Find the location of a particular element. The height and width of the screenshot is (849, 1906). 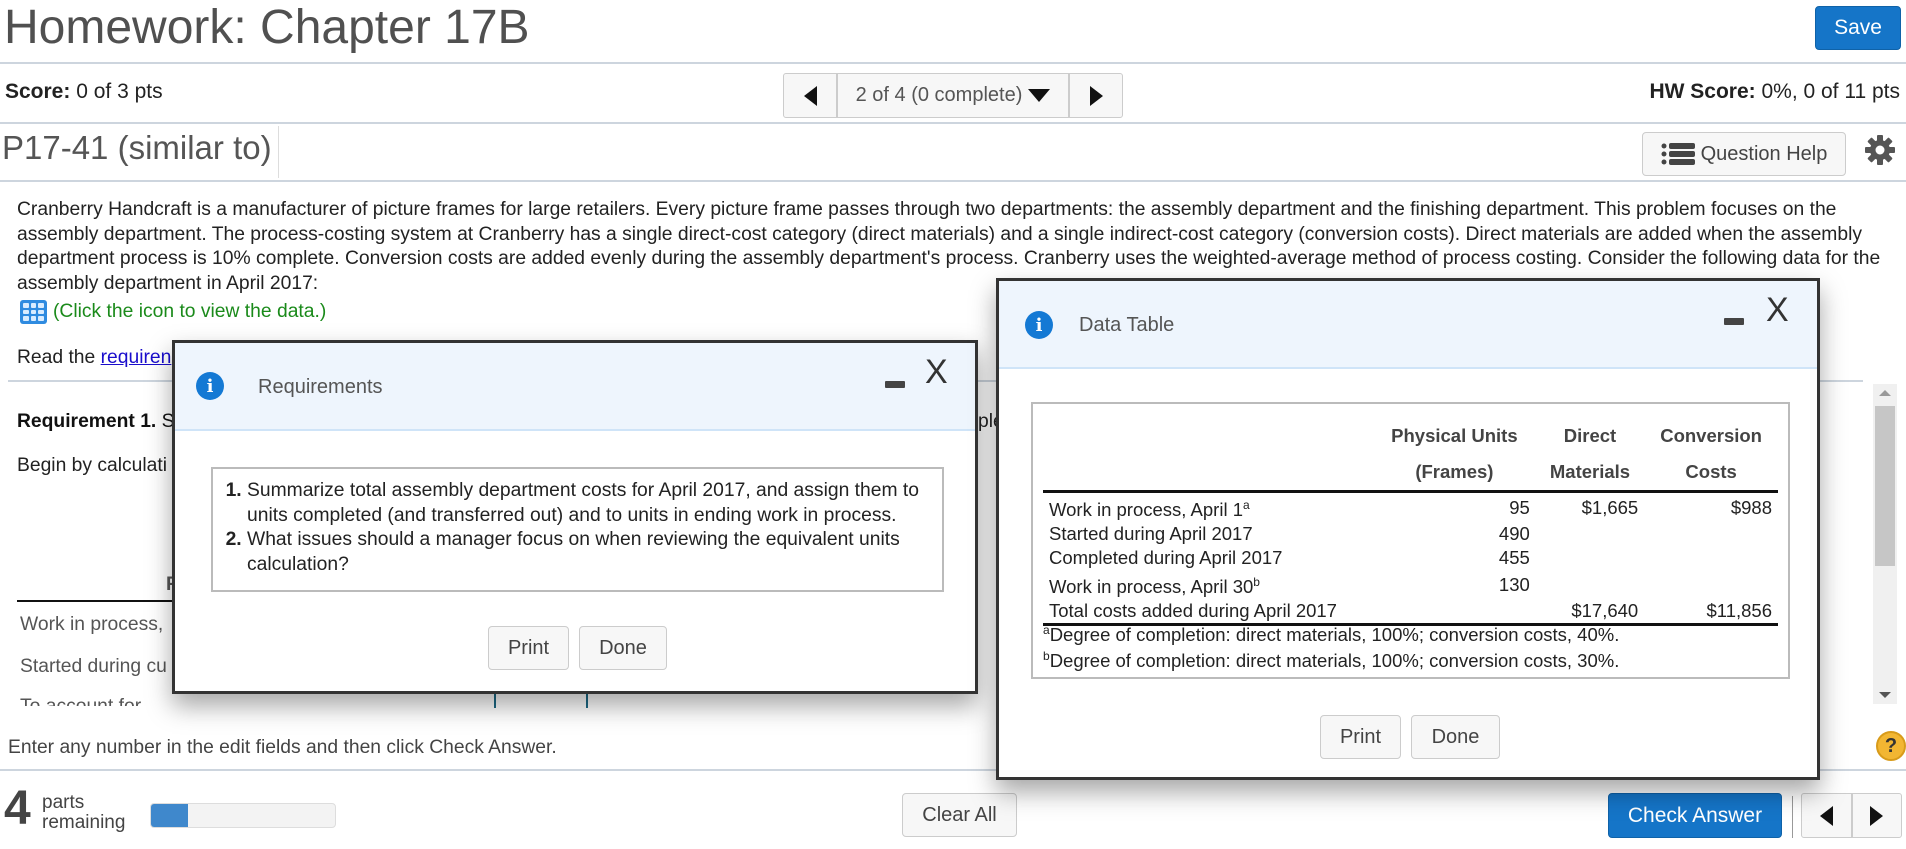

header-direct-materials: Materials is located at coordinates (1590, 473).